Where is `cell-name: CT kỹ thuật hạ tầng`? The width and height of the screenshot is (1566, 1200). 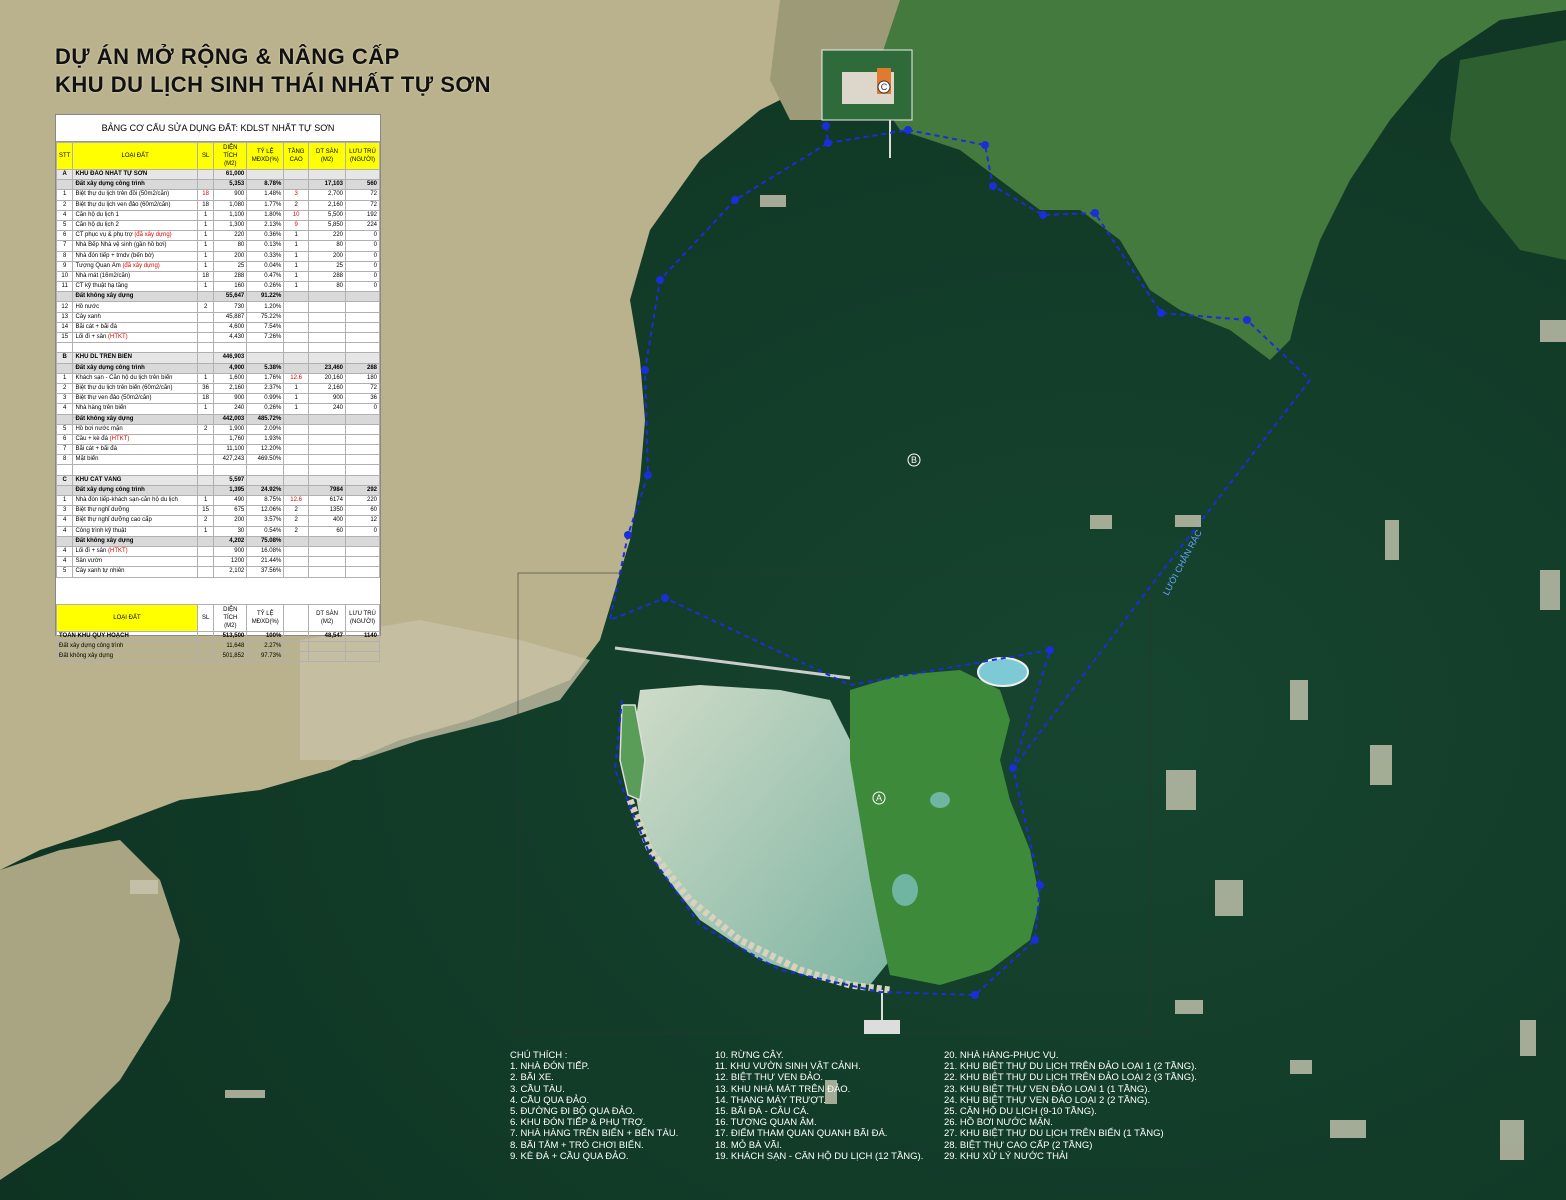 cell-name: CT kỹ thuật hạ tầng is located at coordinates (135, 287).